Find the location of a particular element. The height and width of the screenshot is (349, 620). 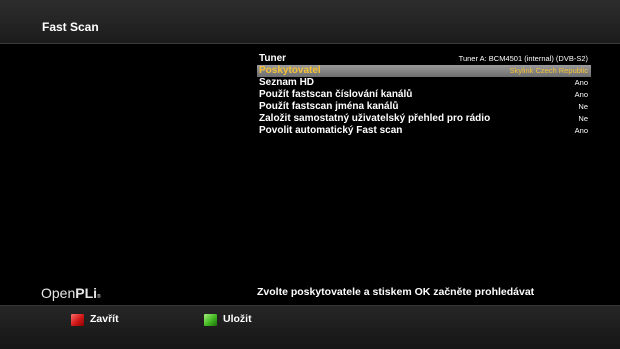

config-label: Povolit automatický Fast scan is located at coordinates (331, 130).